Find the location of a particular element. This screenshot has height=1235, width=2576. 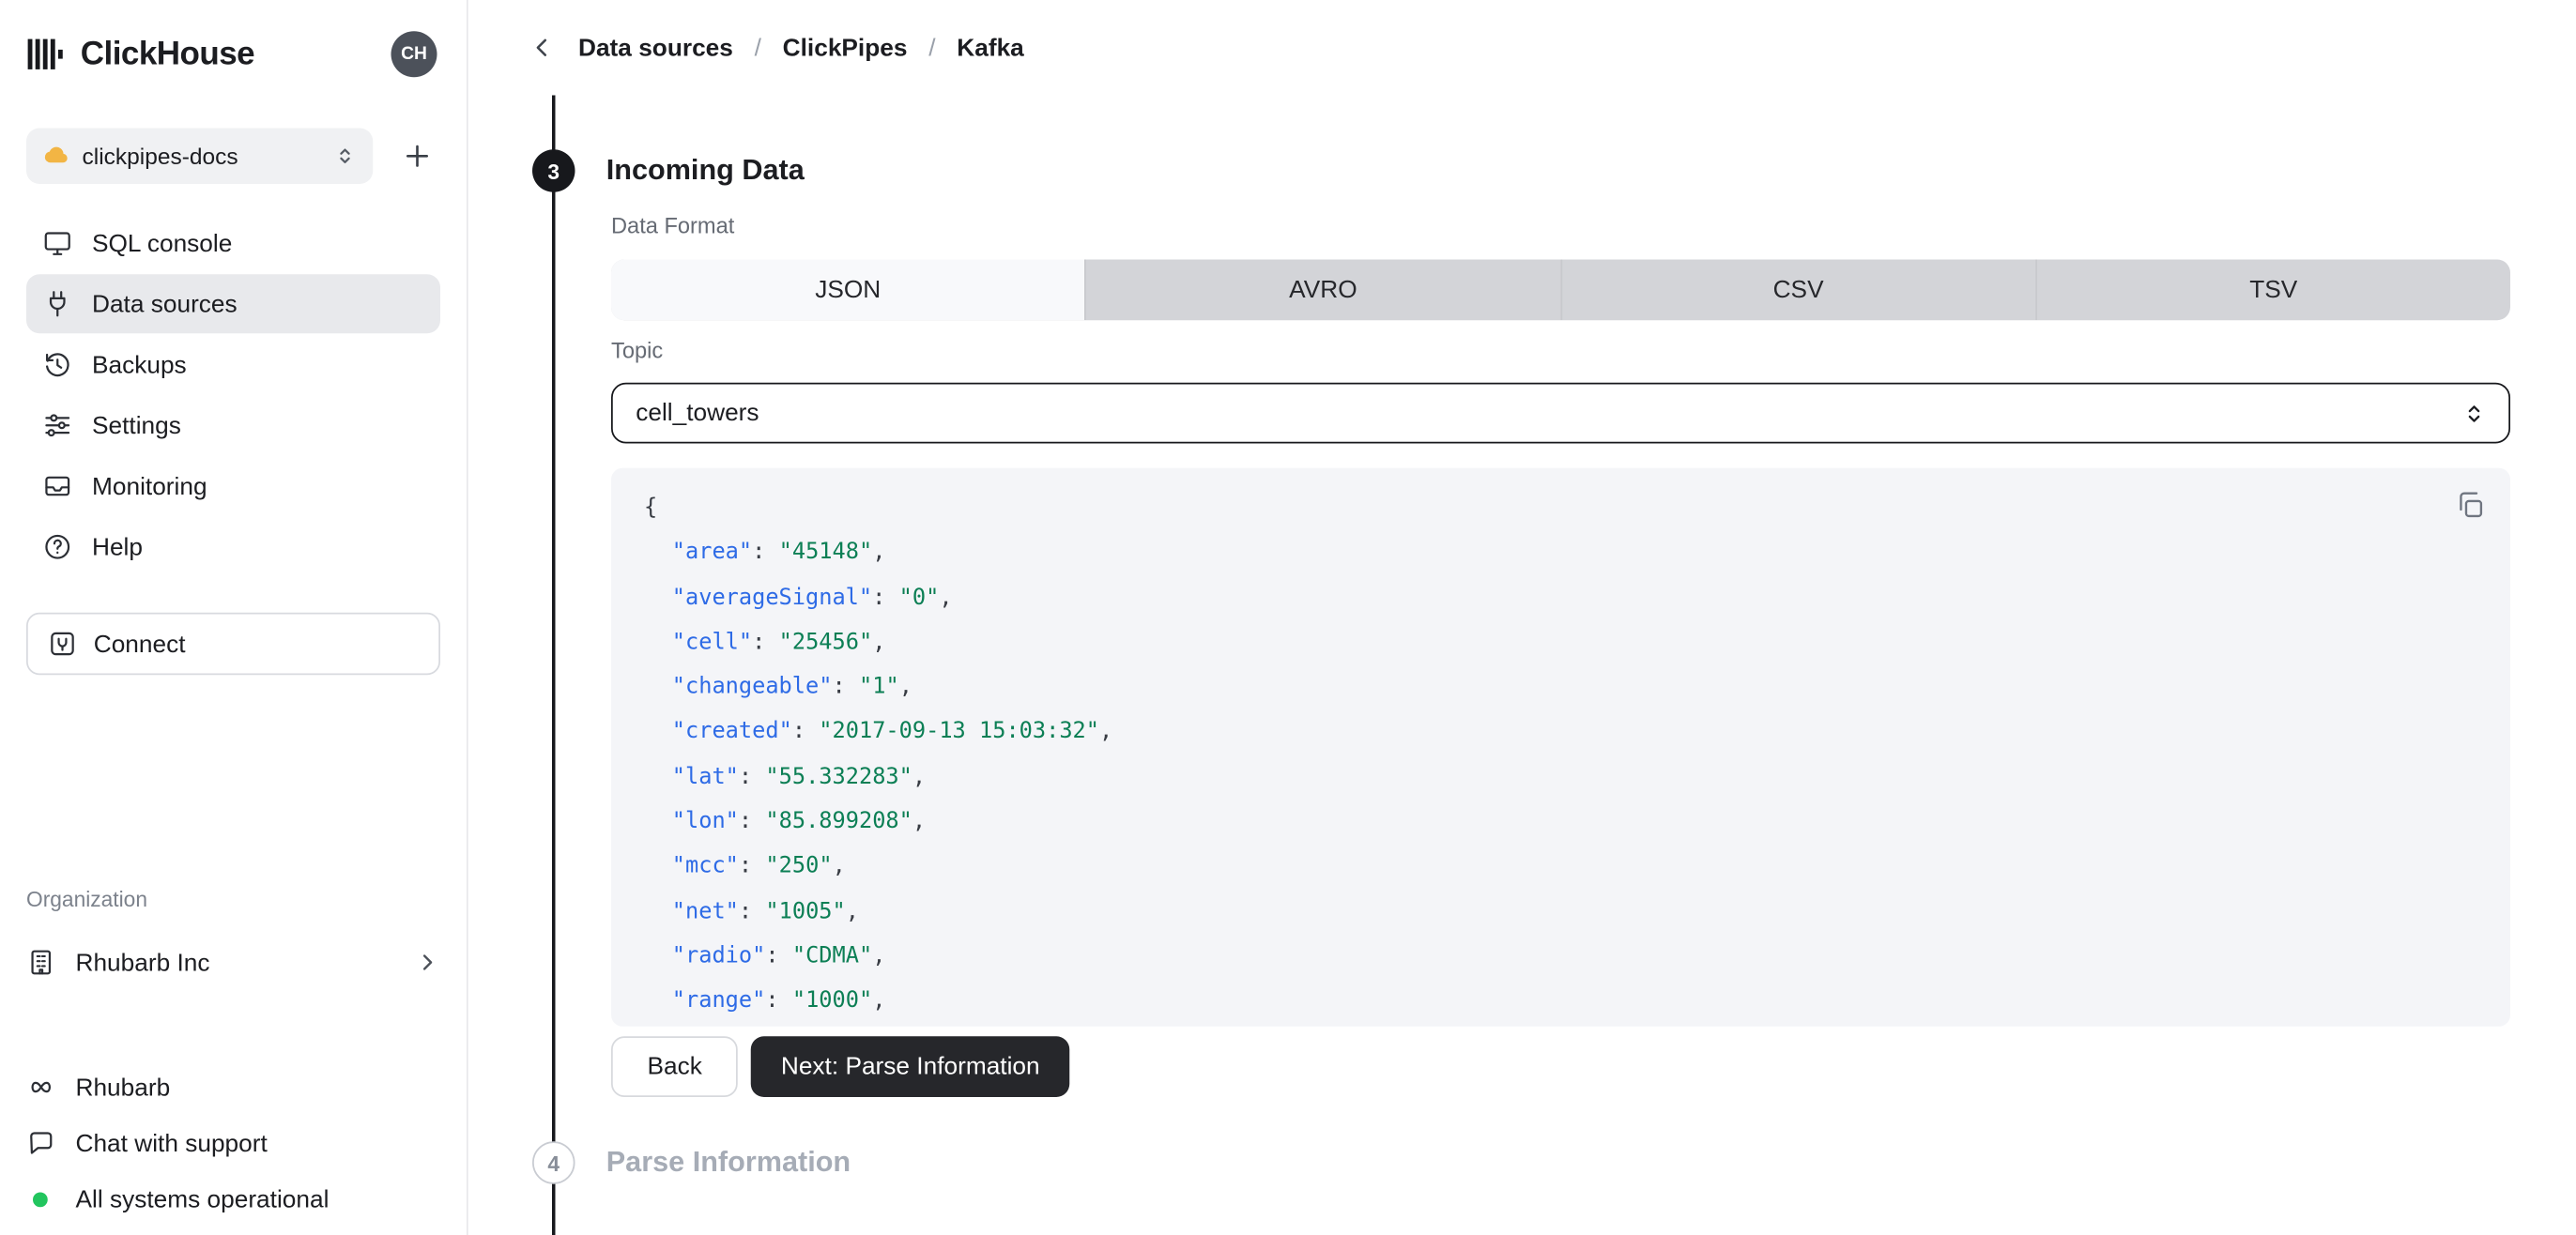

format-tab-avro: AVRO is located at coordinates (1322, 290).